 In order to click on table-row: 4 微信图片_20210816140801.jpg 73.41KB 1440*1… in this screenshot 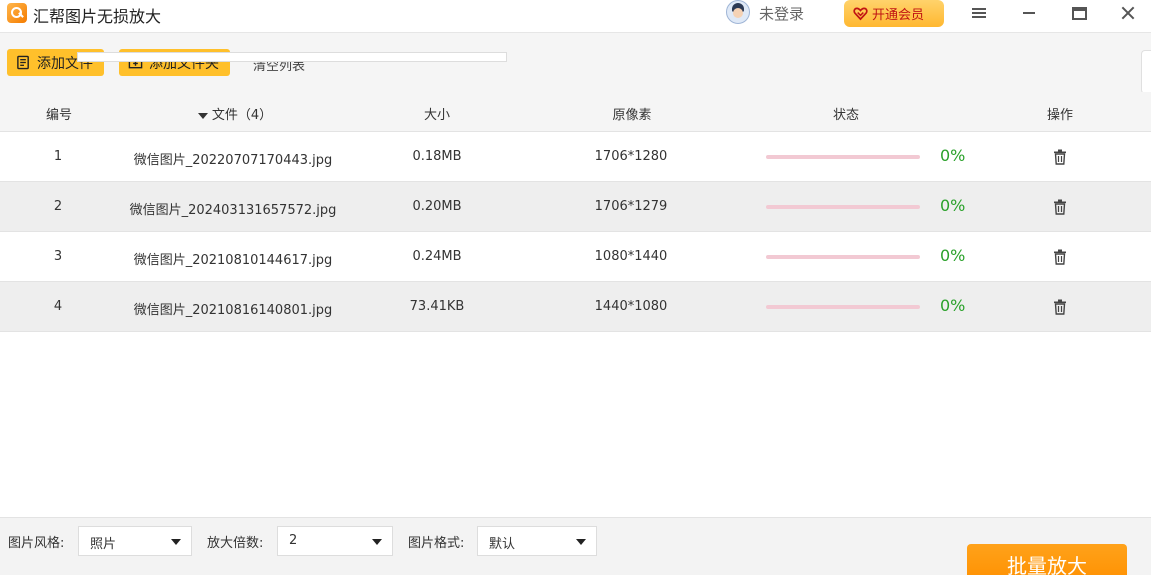, I will do `click(575, 307)`.